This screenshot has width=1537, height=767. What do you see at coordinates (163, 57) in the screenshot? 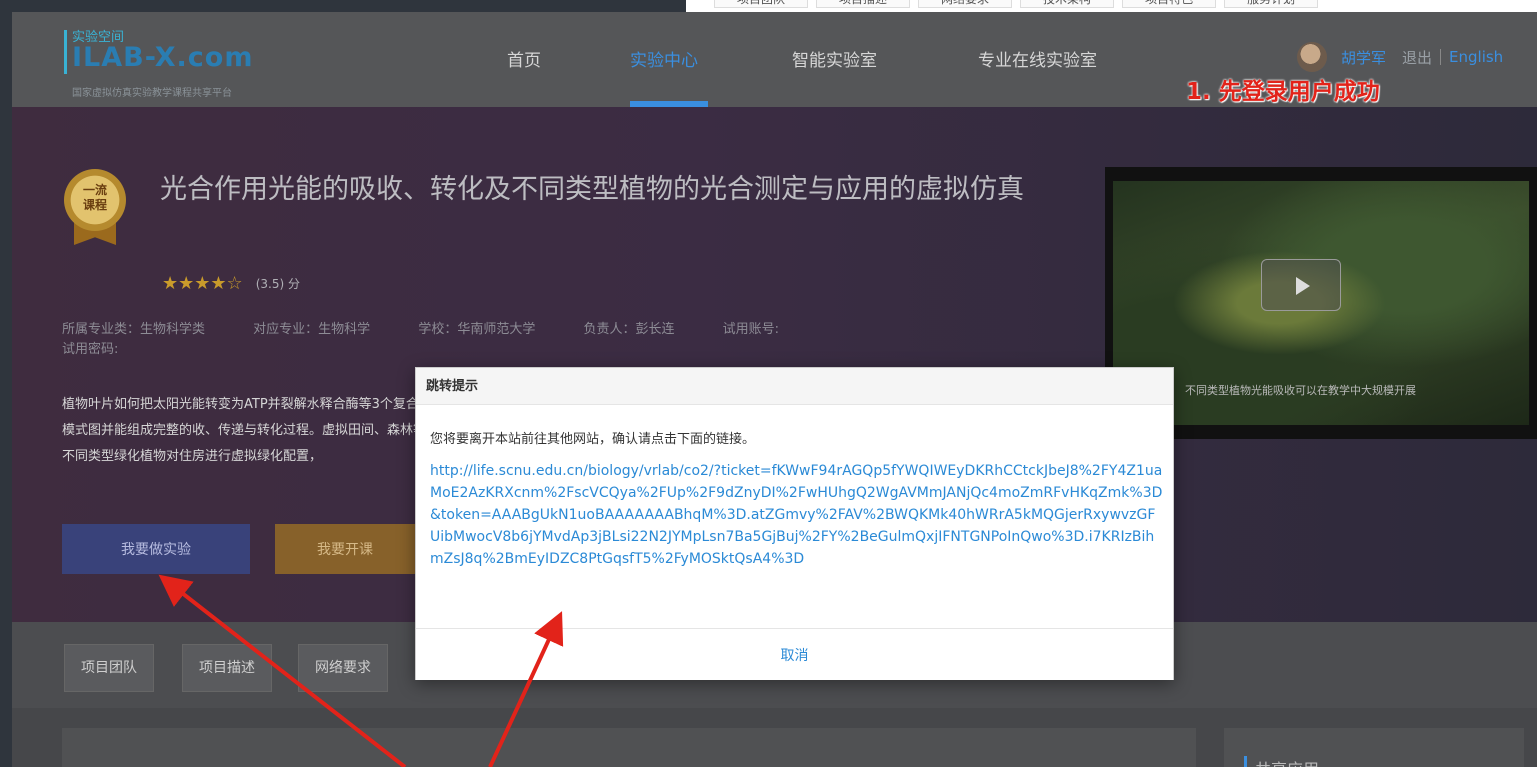
I see `logo-en: ILAB-X.com` at bounding box center [163, 57].